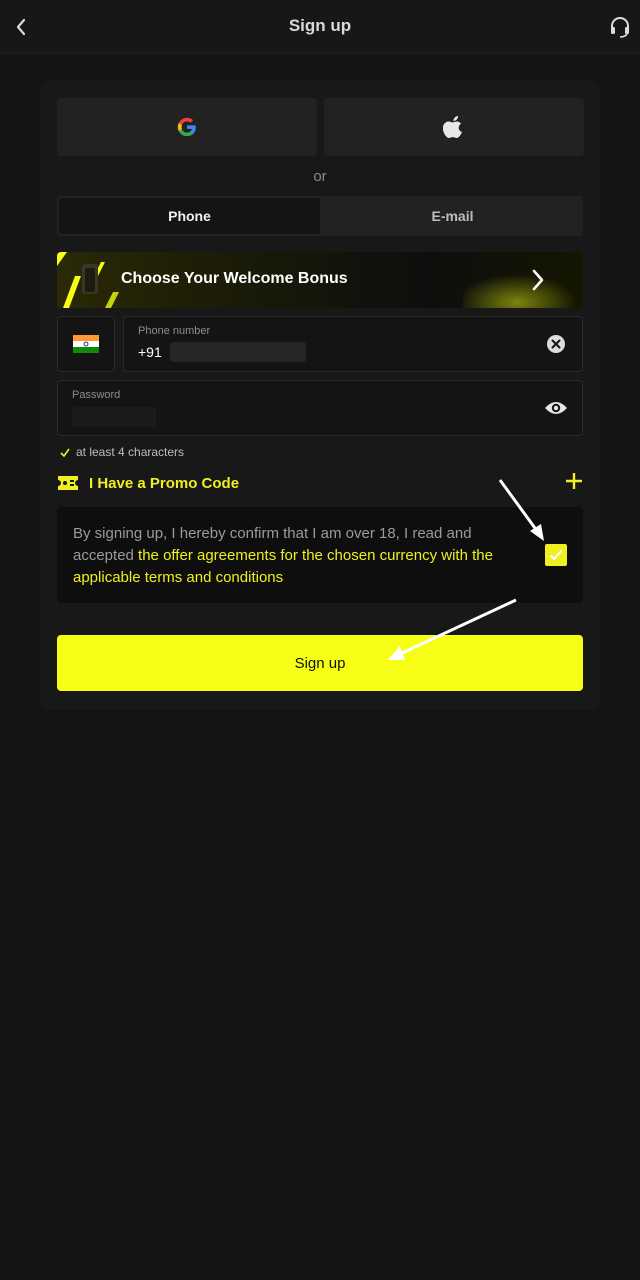  I want to click on password-hint-text: at least 4 characters, so click(130, 452).